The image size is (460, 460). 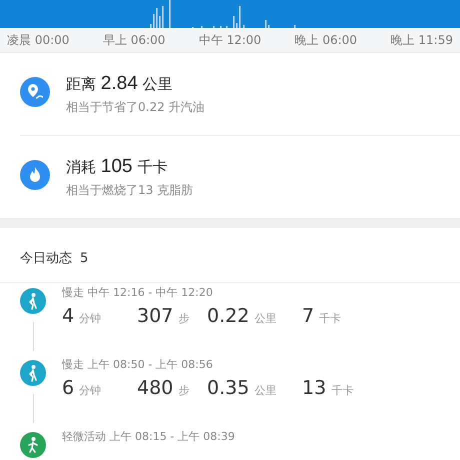 What do you see at coordinates (328, 388) in the screenshot?
I see `activity-stat: 13 千卡` at bounding box center [328, 388].